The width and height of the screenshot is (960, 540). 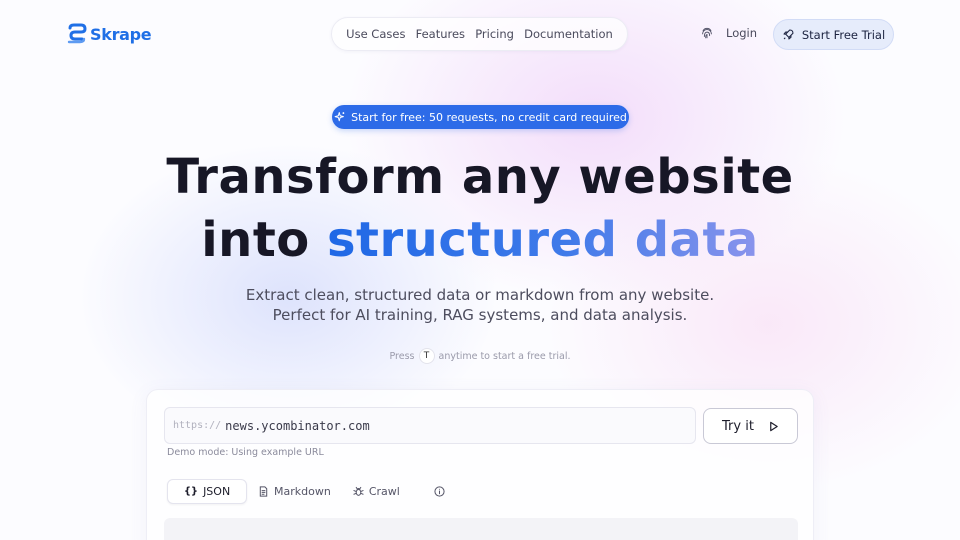 What do you see at coordinates (542, 240) in the screenshot?
I see `headline-highlight: structured data` at bounding box center [542, 240].